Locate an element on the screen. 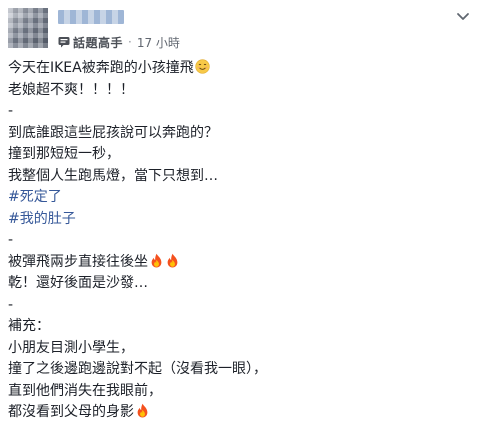 The width and height of the screenshot is (480, 426). post-text: 今天在IKEA被奔跑的小孩撞飛 is located at coordinates (101, 68).